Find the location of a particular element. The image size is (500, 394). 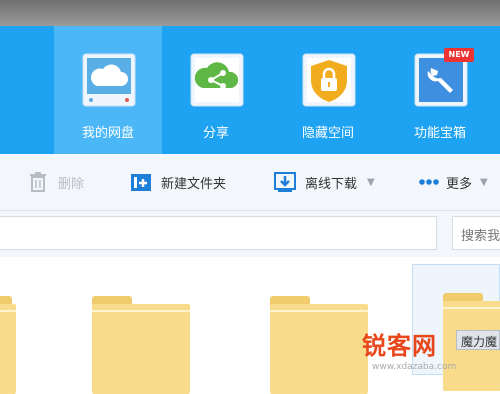

offline-download-label: 离线下载 is located at coordinates (331, 184).